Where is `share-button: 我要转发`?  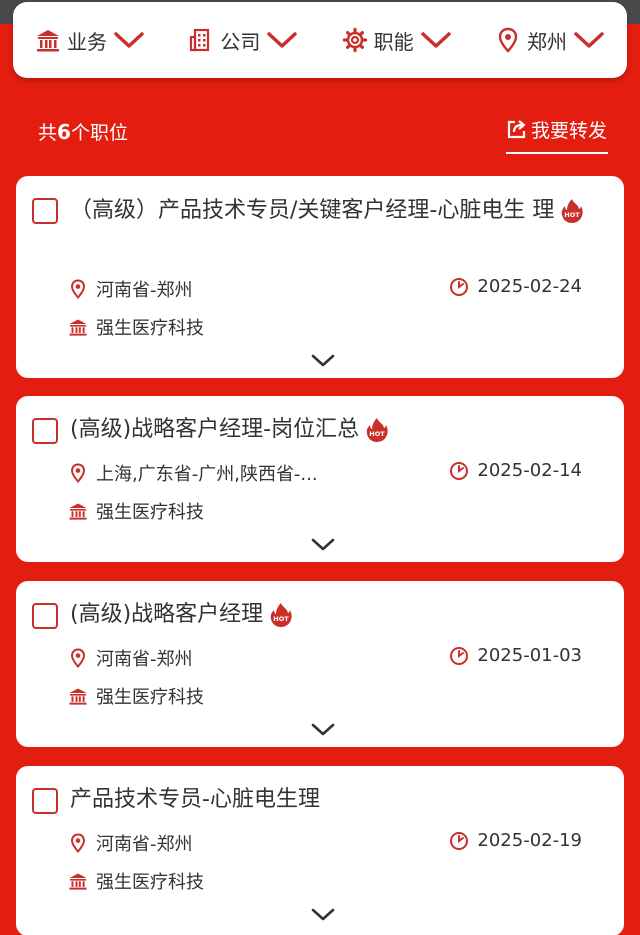 share-button: 我要转发 is located at coordinates (557, 135).